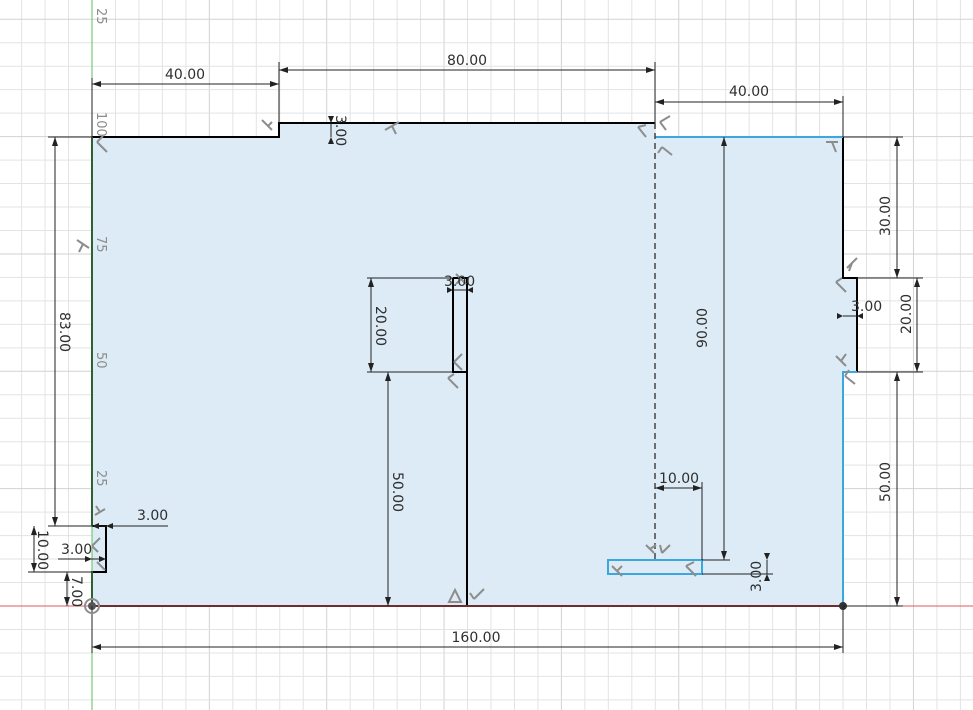 The image size is (973, 710). I want to click on dim-50-slot: 50.00, so click(397, 492).